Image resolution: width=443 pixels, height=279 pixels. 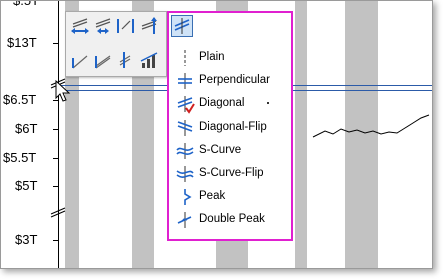 I want to click on y-tick-5-5t: $5.5T, so click(x=20, y=157).